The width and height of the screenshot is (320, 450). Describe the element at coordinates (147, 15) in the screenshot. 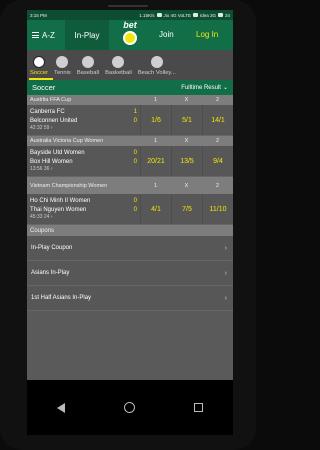

I see `status-speed: 1.15K/s` at that location.